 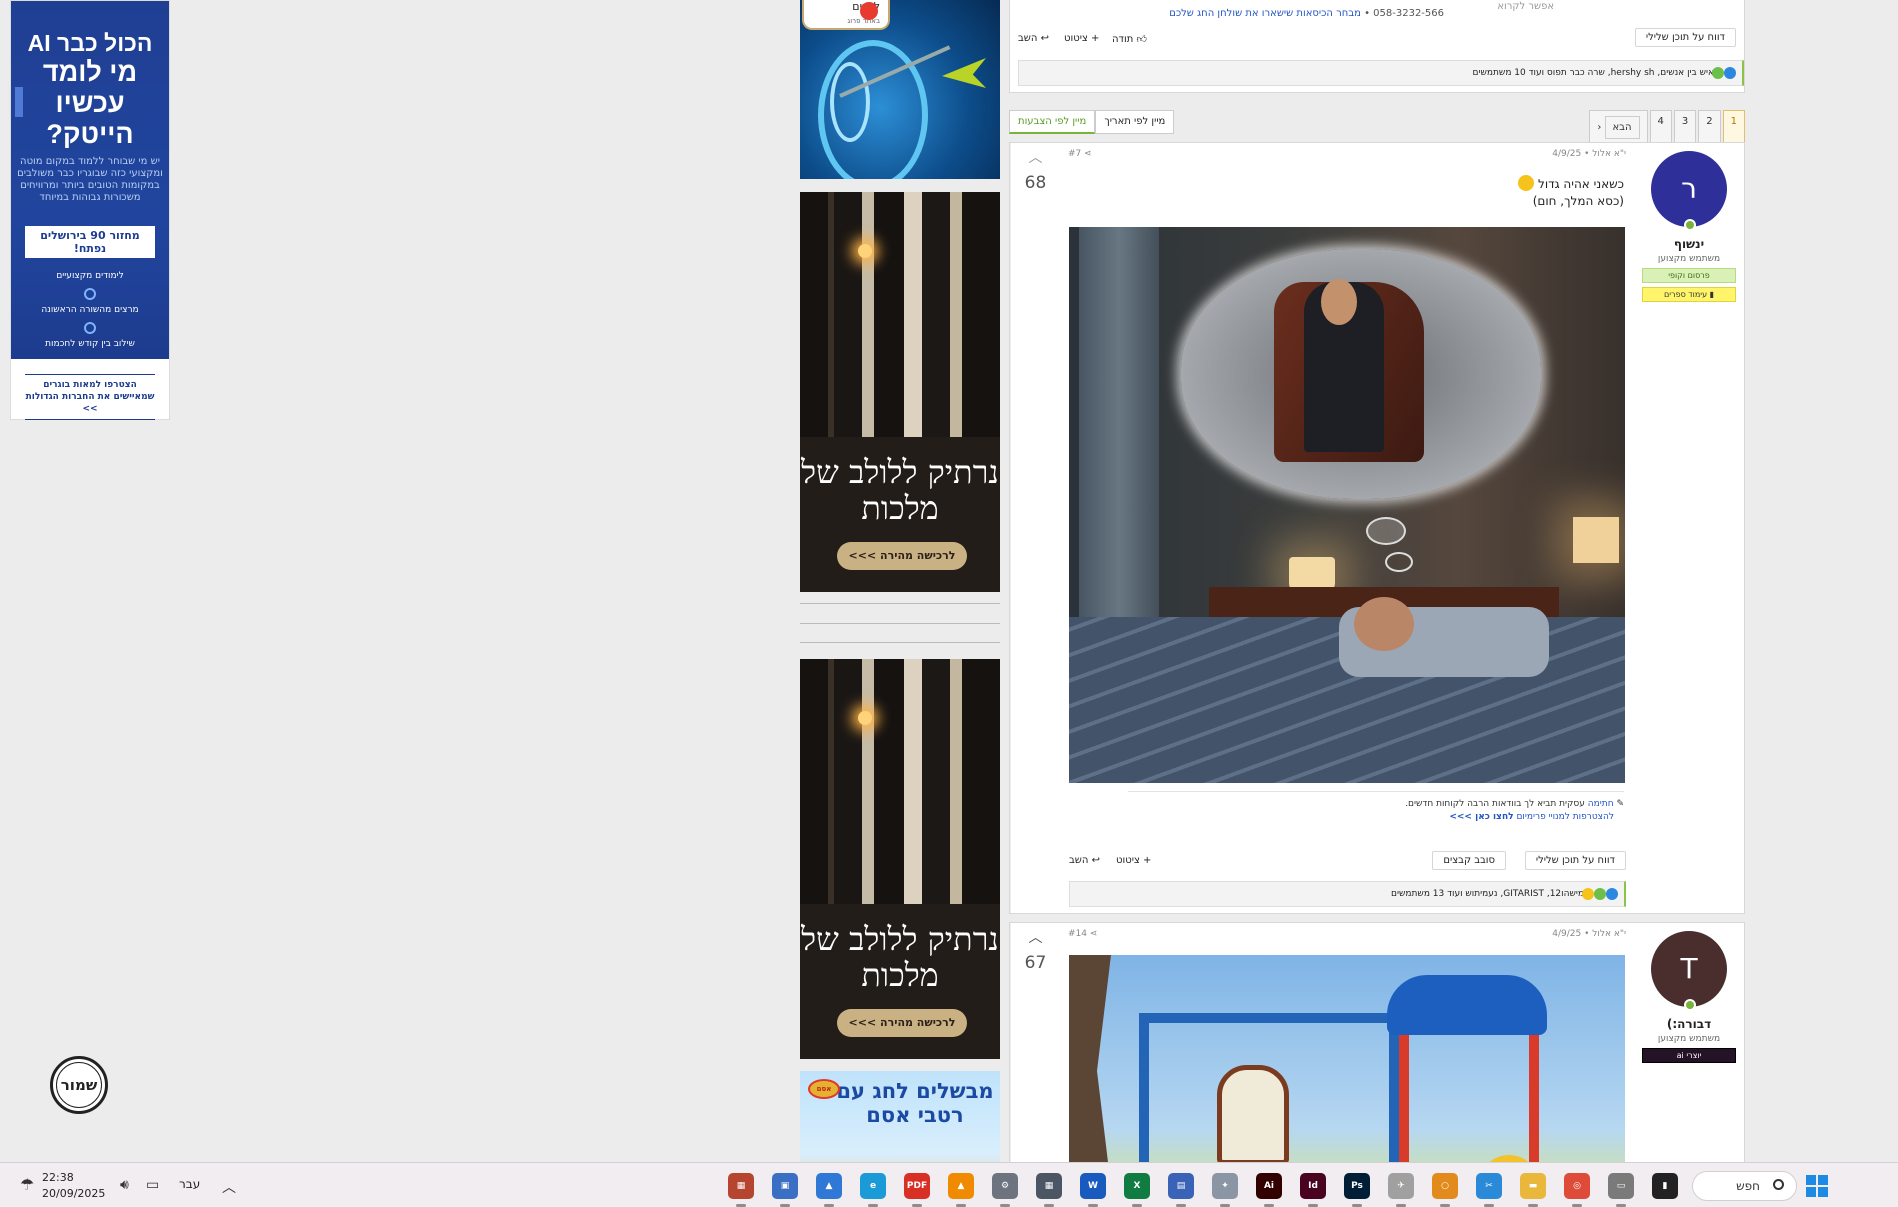 What do you see at coordinates (1817, 1186) in the screenshot?
I see `windows-start-icon` at bounding box center [1817, 1186].